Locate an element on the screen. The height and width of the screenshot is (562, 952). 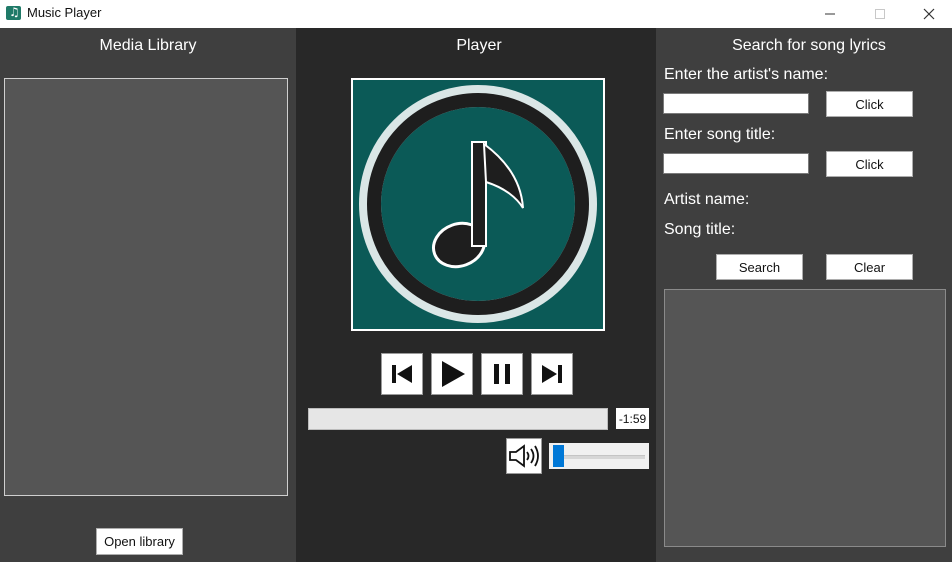
play-icon is located at coordinates (453, 374).